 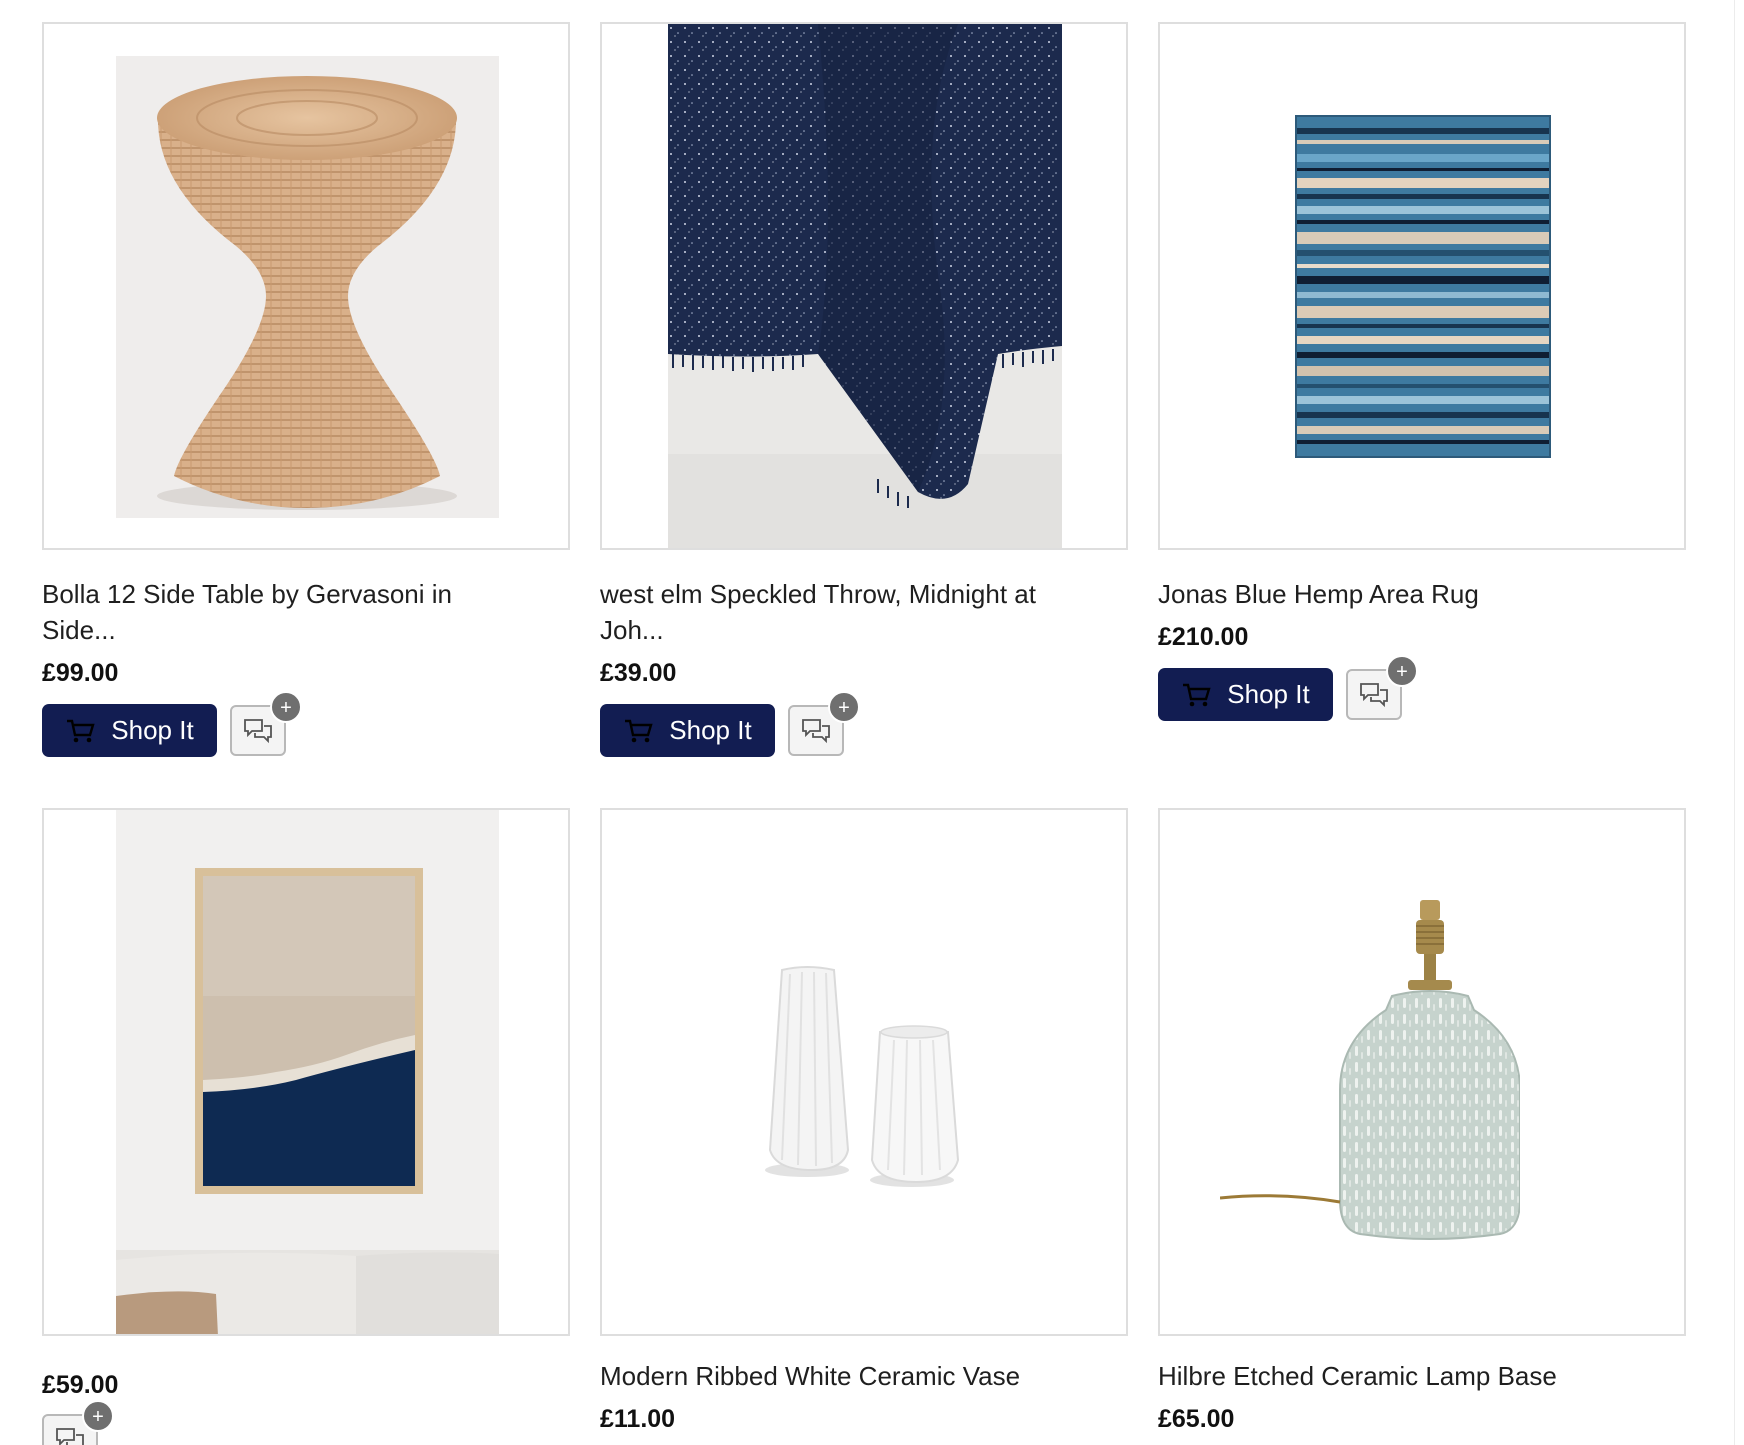 I want to click on product-title: Modern Ribbed White Ceramic Vase, so click(x=830, y=1376).